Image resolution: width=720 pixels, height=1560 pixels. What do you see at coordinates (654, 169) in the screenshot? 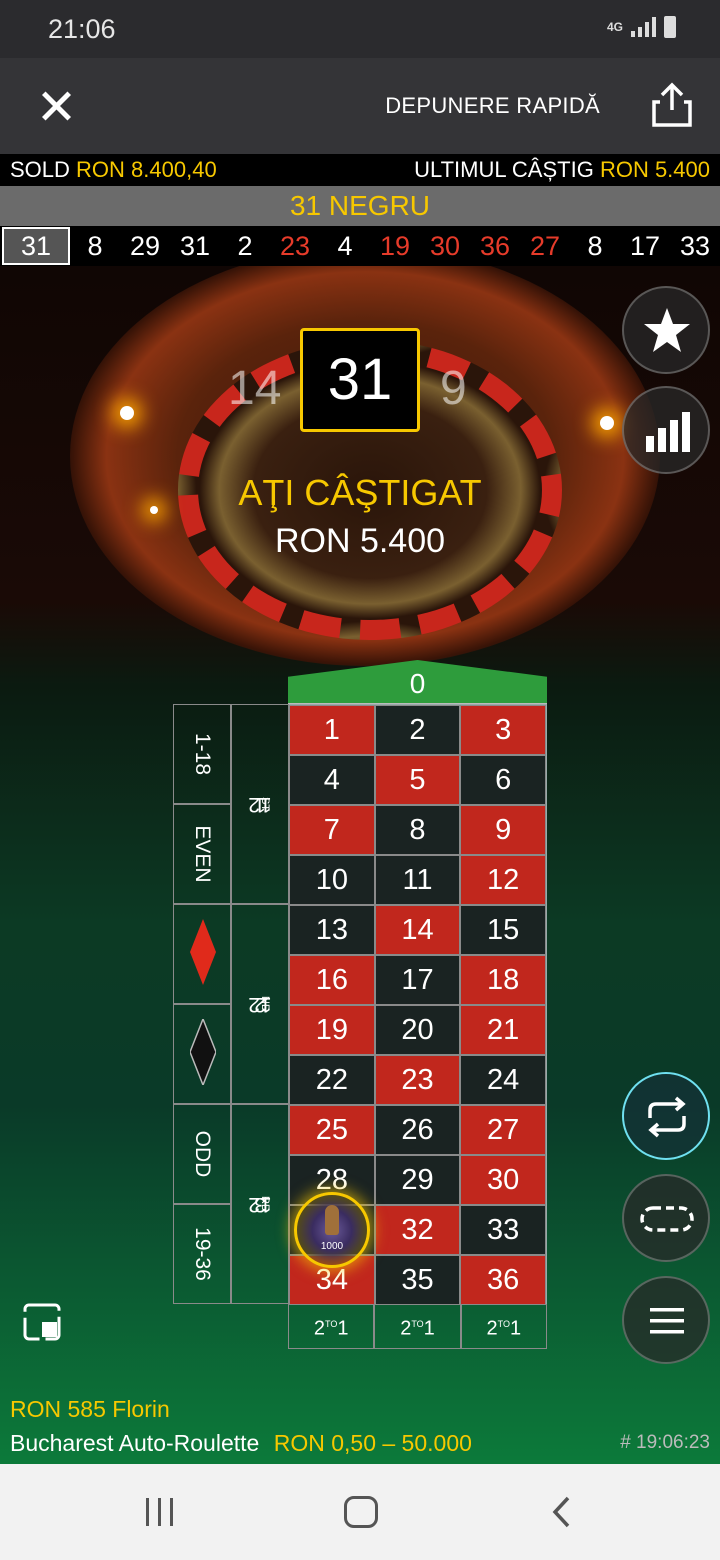
I see `last-win-value: RON 5.400` at bounding box center [654, 169].